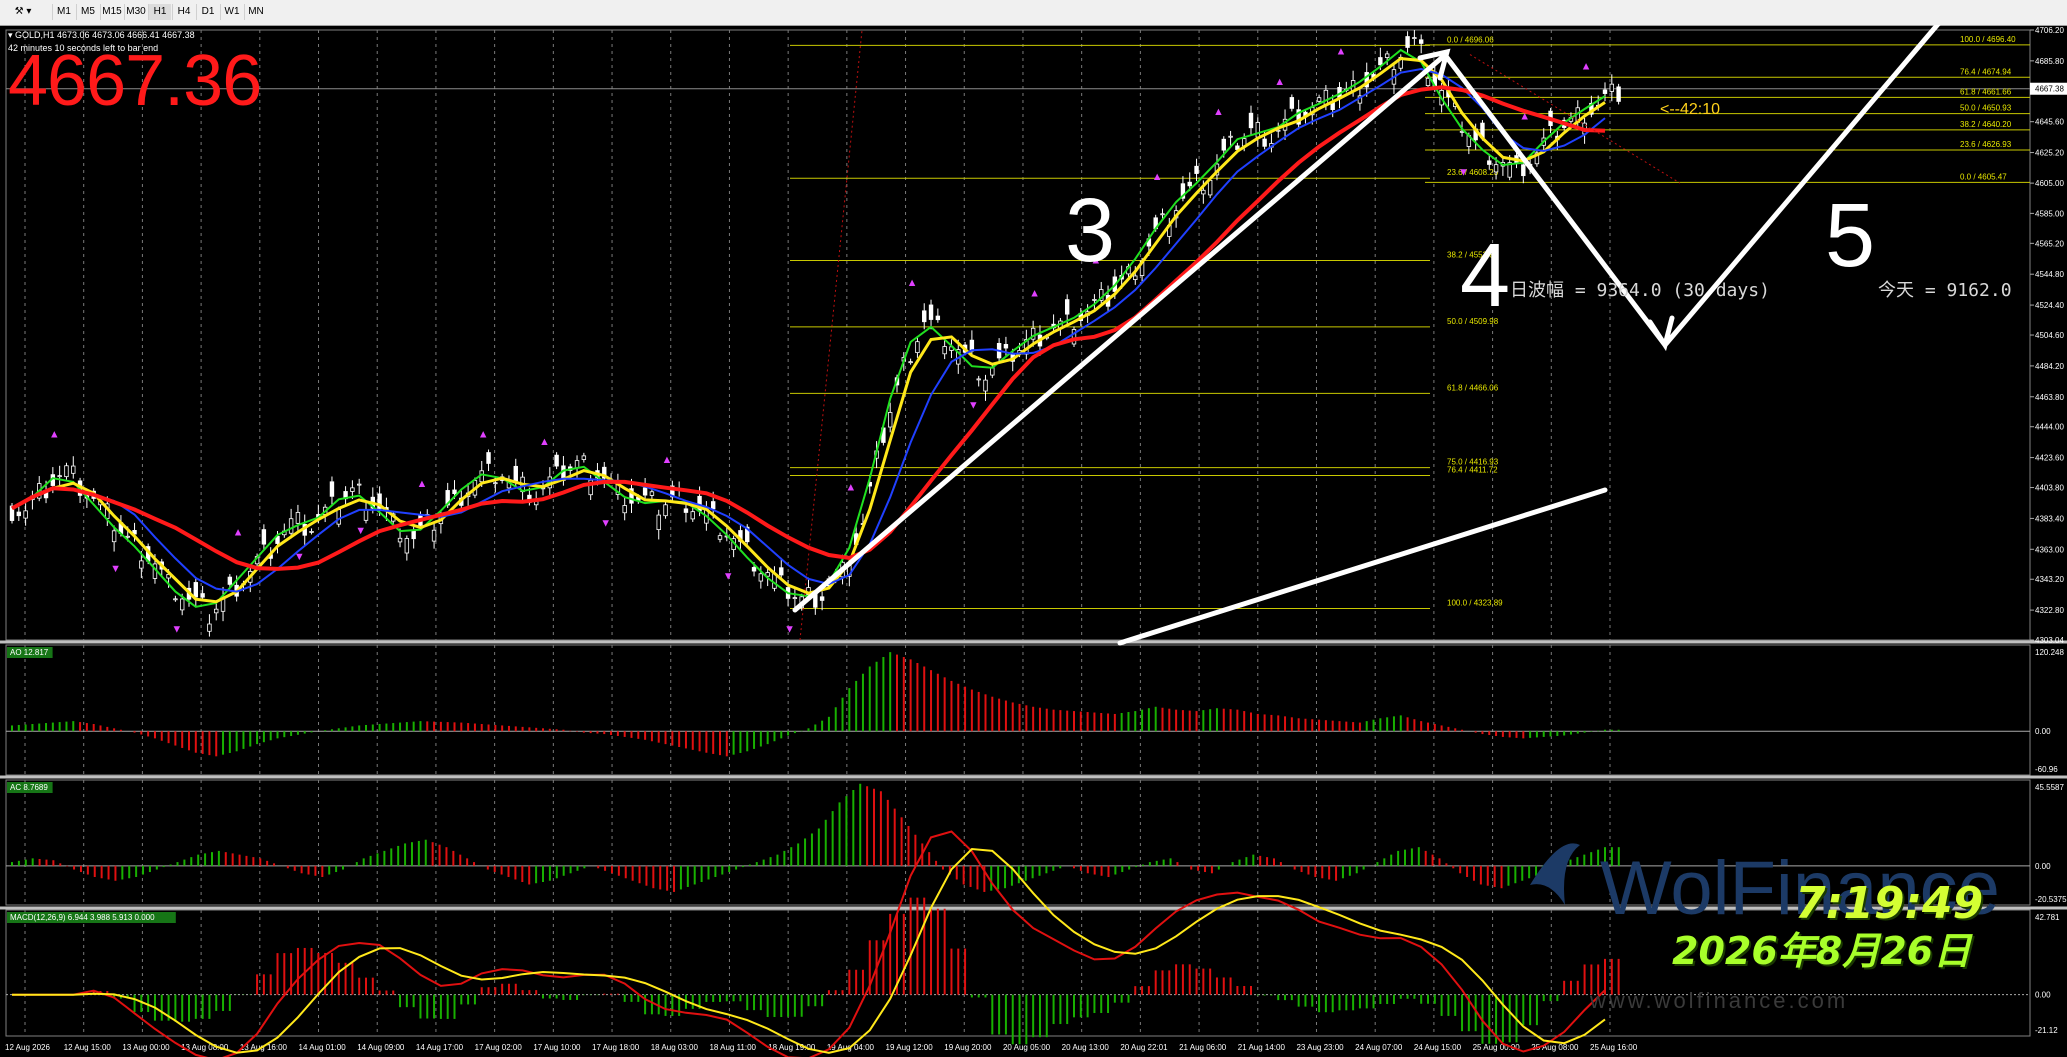  What do you see at coordinates (1090, 231) in the screenshot?
I see `wave-label-3: 3` at bounding box center [1090, 231].